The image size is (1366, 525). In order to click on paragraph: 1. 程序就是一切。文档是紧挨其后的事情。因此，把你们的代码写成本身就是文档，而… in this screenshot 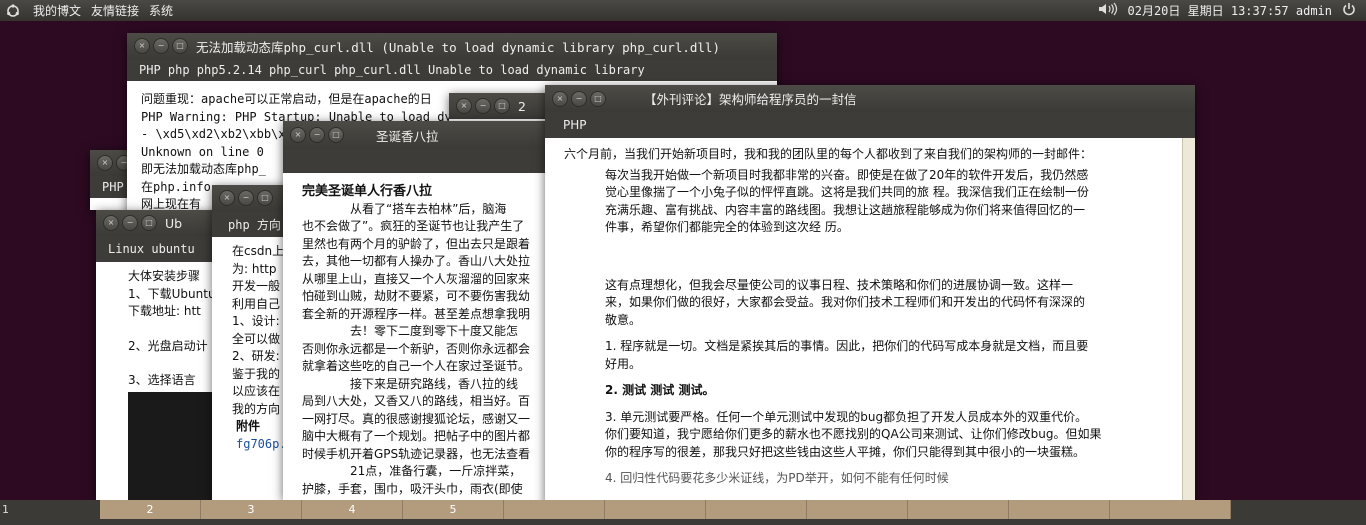, I will do `click(869, 355)`.